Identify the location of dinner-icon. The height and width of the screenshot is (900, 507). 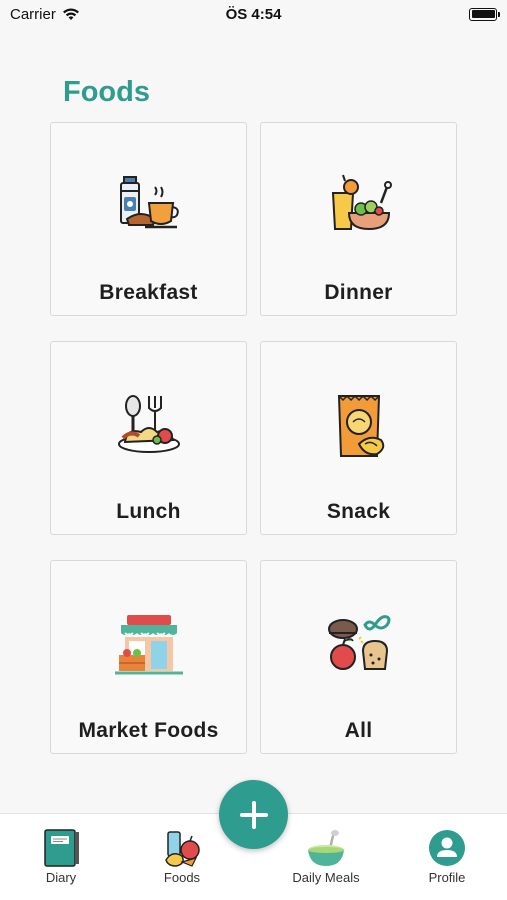
(361, 202).